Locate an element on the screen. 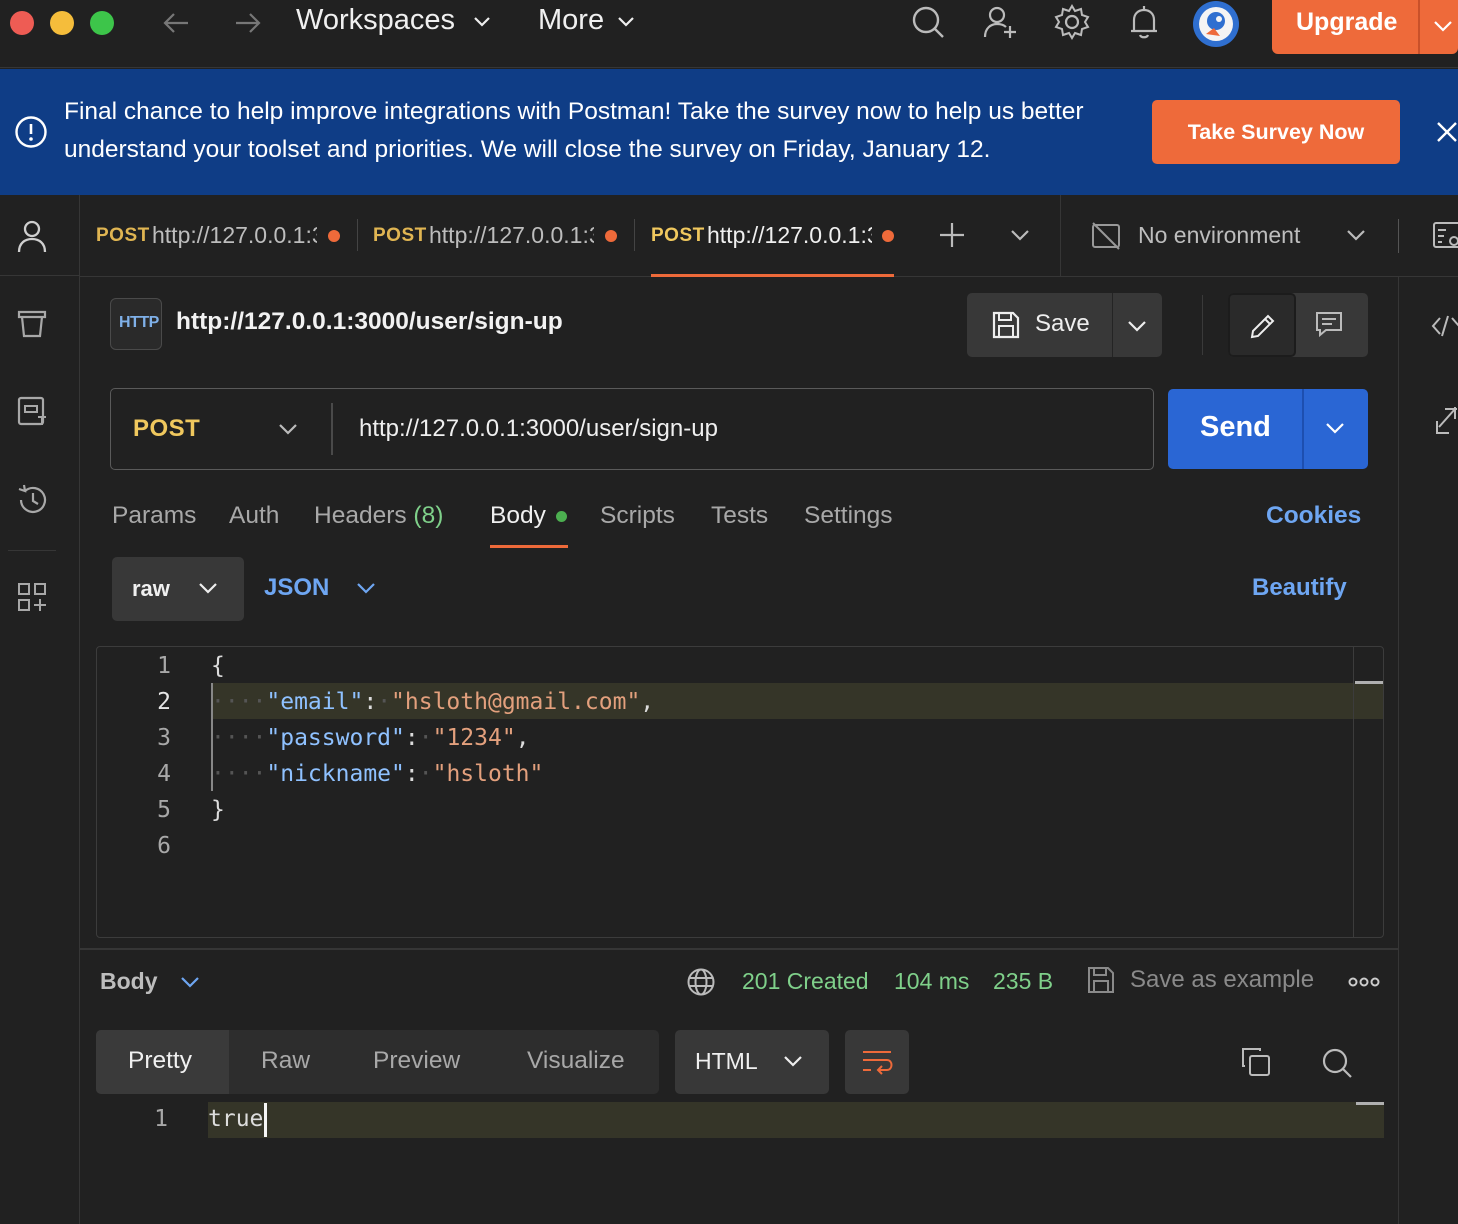  expand-panel-icon is located at coordinates (1446, 420).